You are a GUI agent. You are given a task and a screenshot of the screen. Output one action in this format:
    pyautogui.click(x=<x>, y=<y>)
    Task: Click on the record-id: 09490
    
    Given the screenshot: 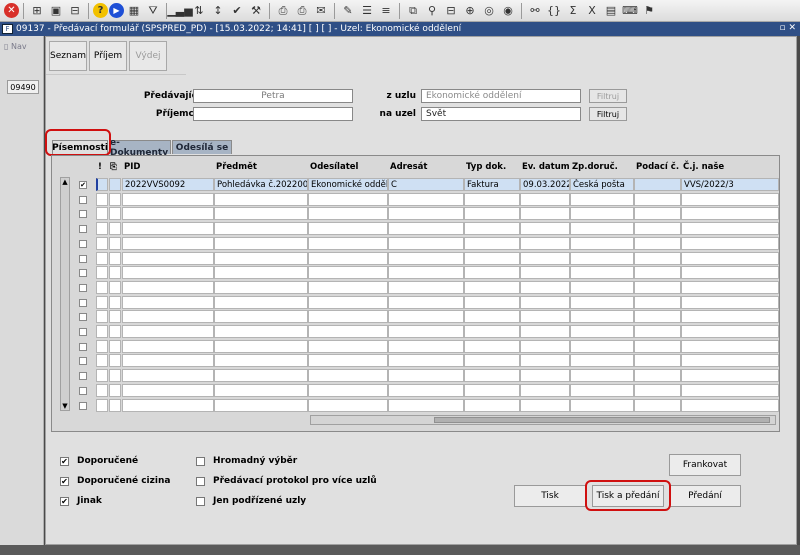 What is the action you would take?
    pyautogui.click(x=23, y=87)
    